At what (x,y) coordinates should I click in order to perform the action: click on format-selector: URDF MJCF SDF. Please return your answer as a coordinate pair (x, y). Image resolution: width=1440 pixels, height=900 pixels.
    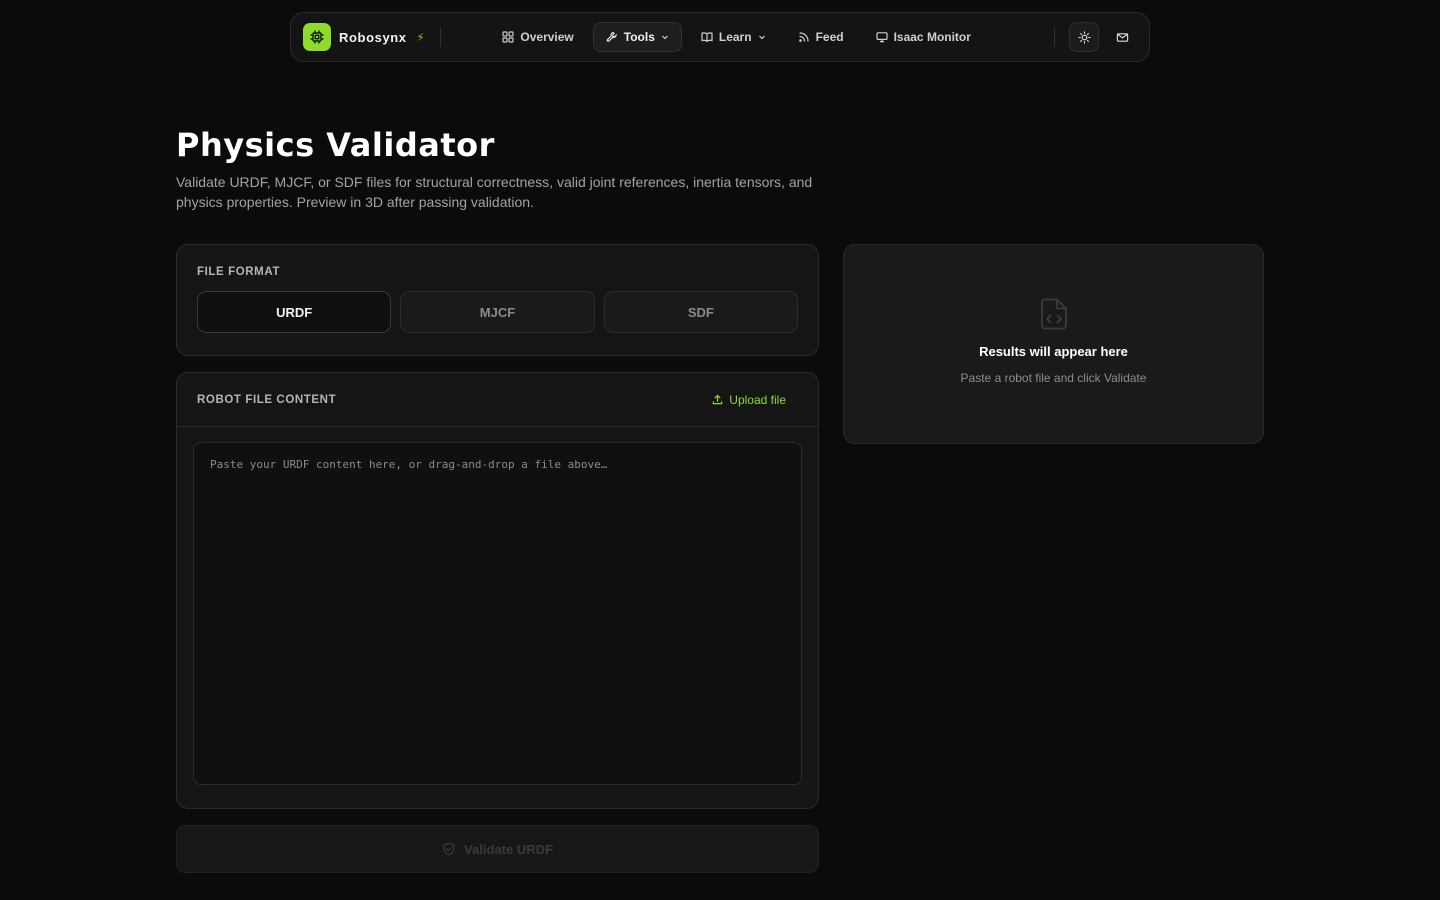
    Looking at the image, I should click on (497, 312).